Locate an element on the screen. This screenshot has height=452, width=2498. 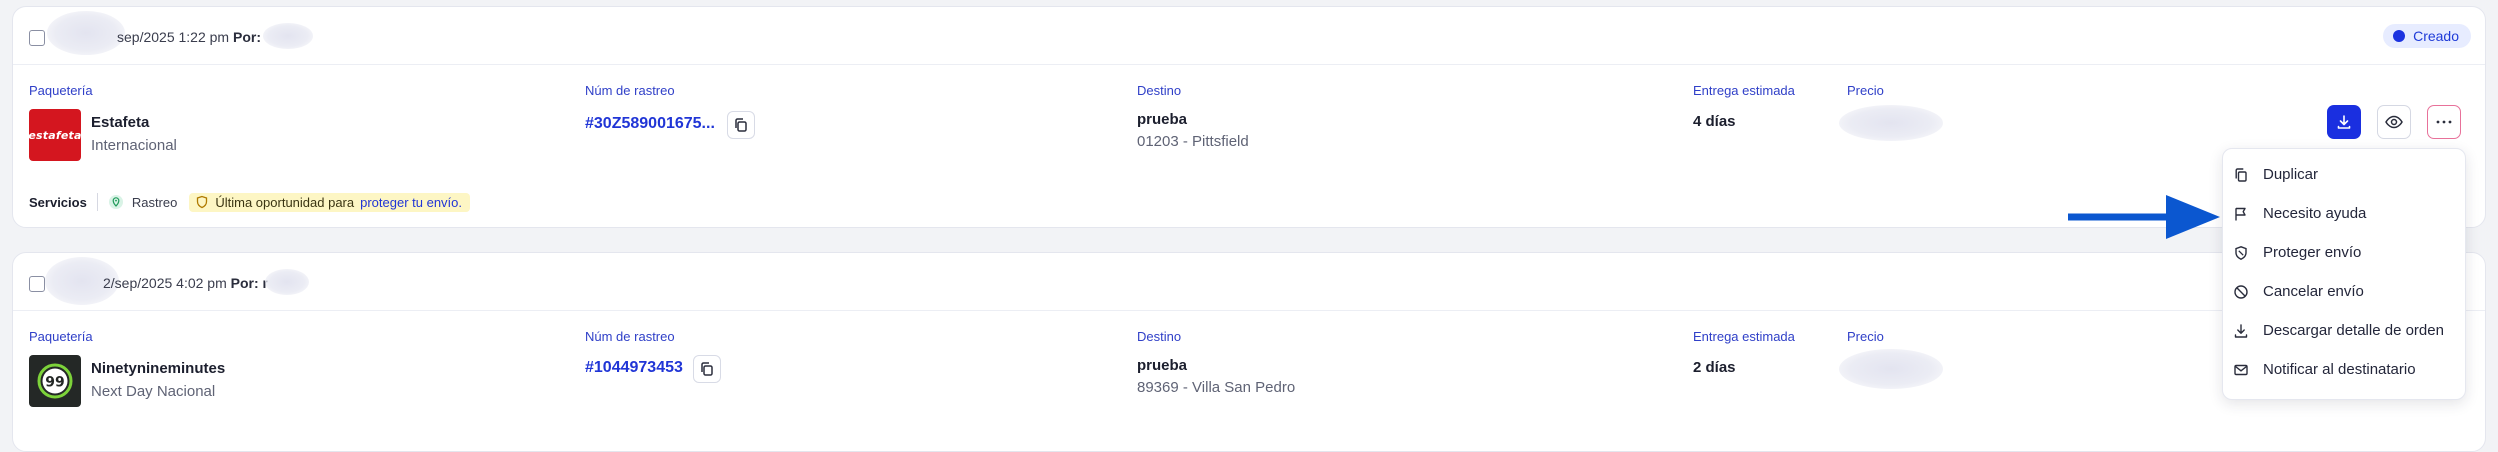
menu-item-label: Necesito ayuda is located at coordinates (2315, 213).